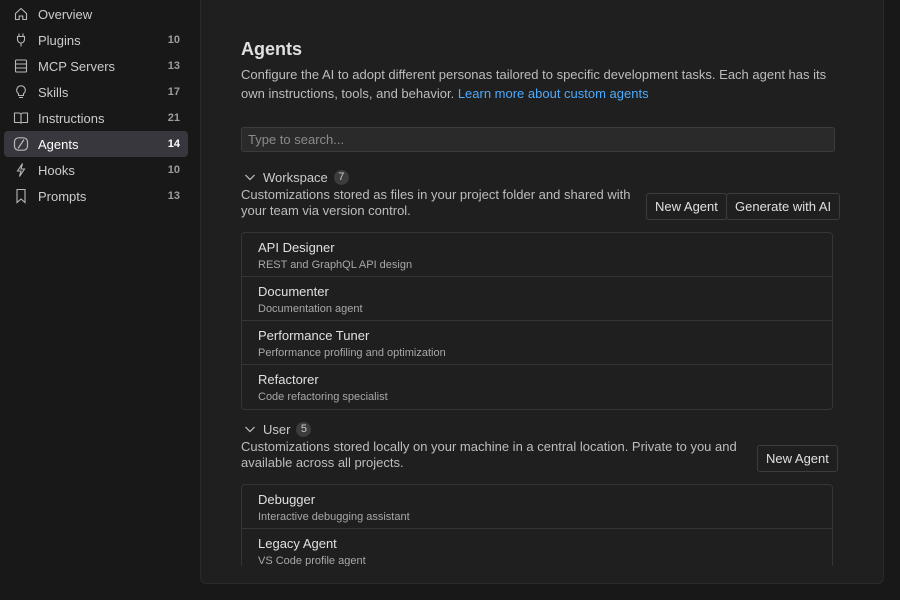  What do you see at coordinates (537, 299) in the screenshot?
I see `list-item: Documenter Documentation agent` at bounding box center [537, 299].